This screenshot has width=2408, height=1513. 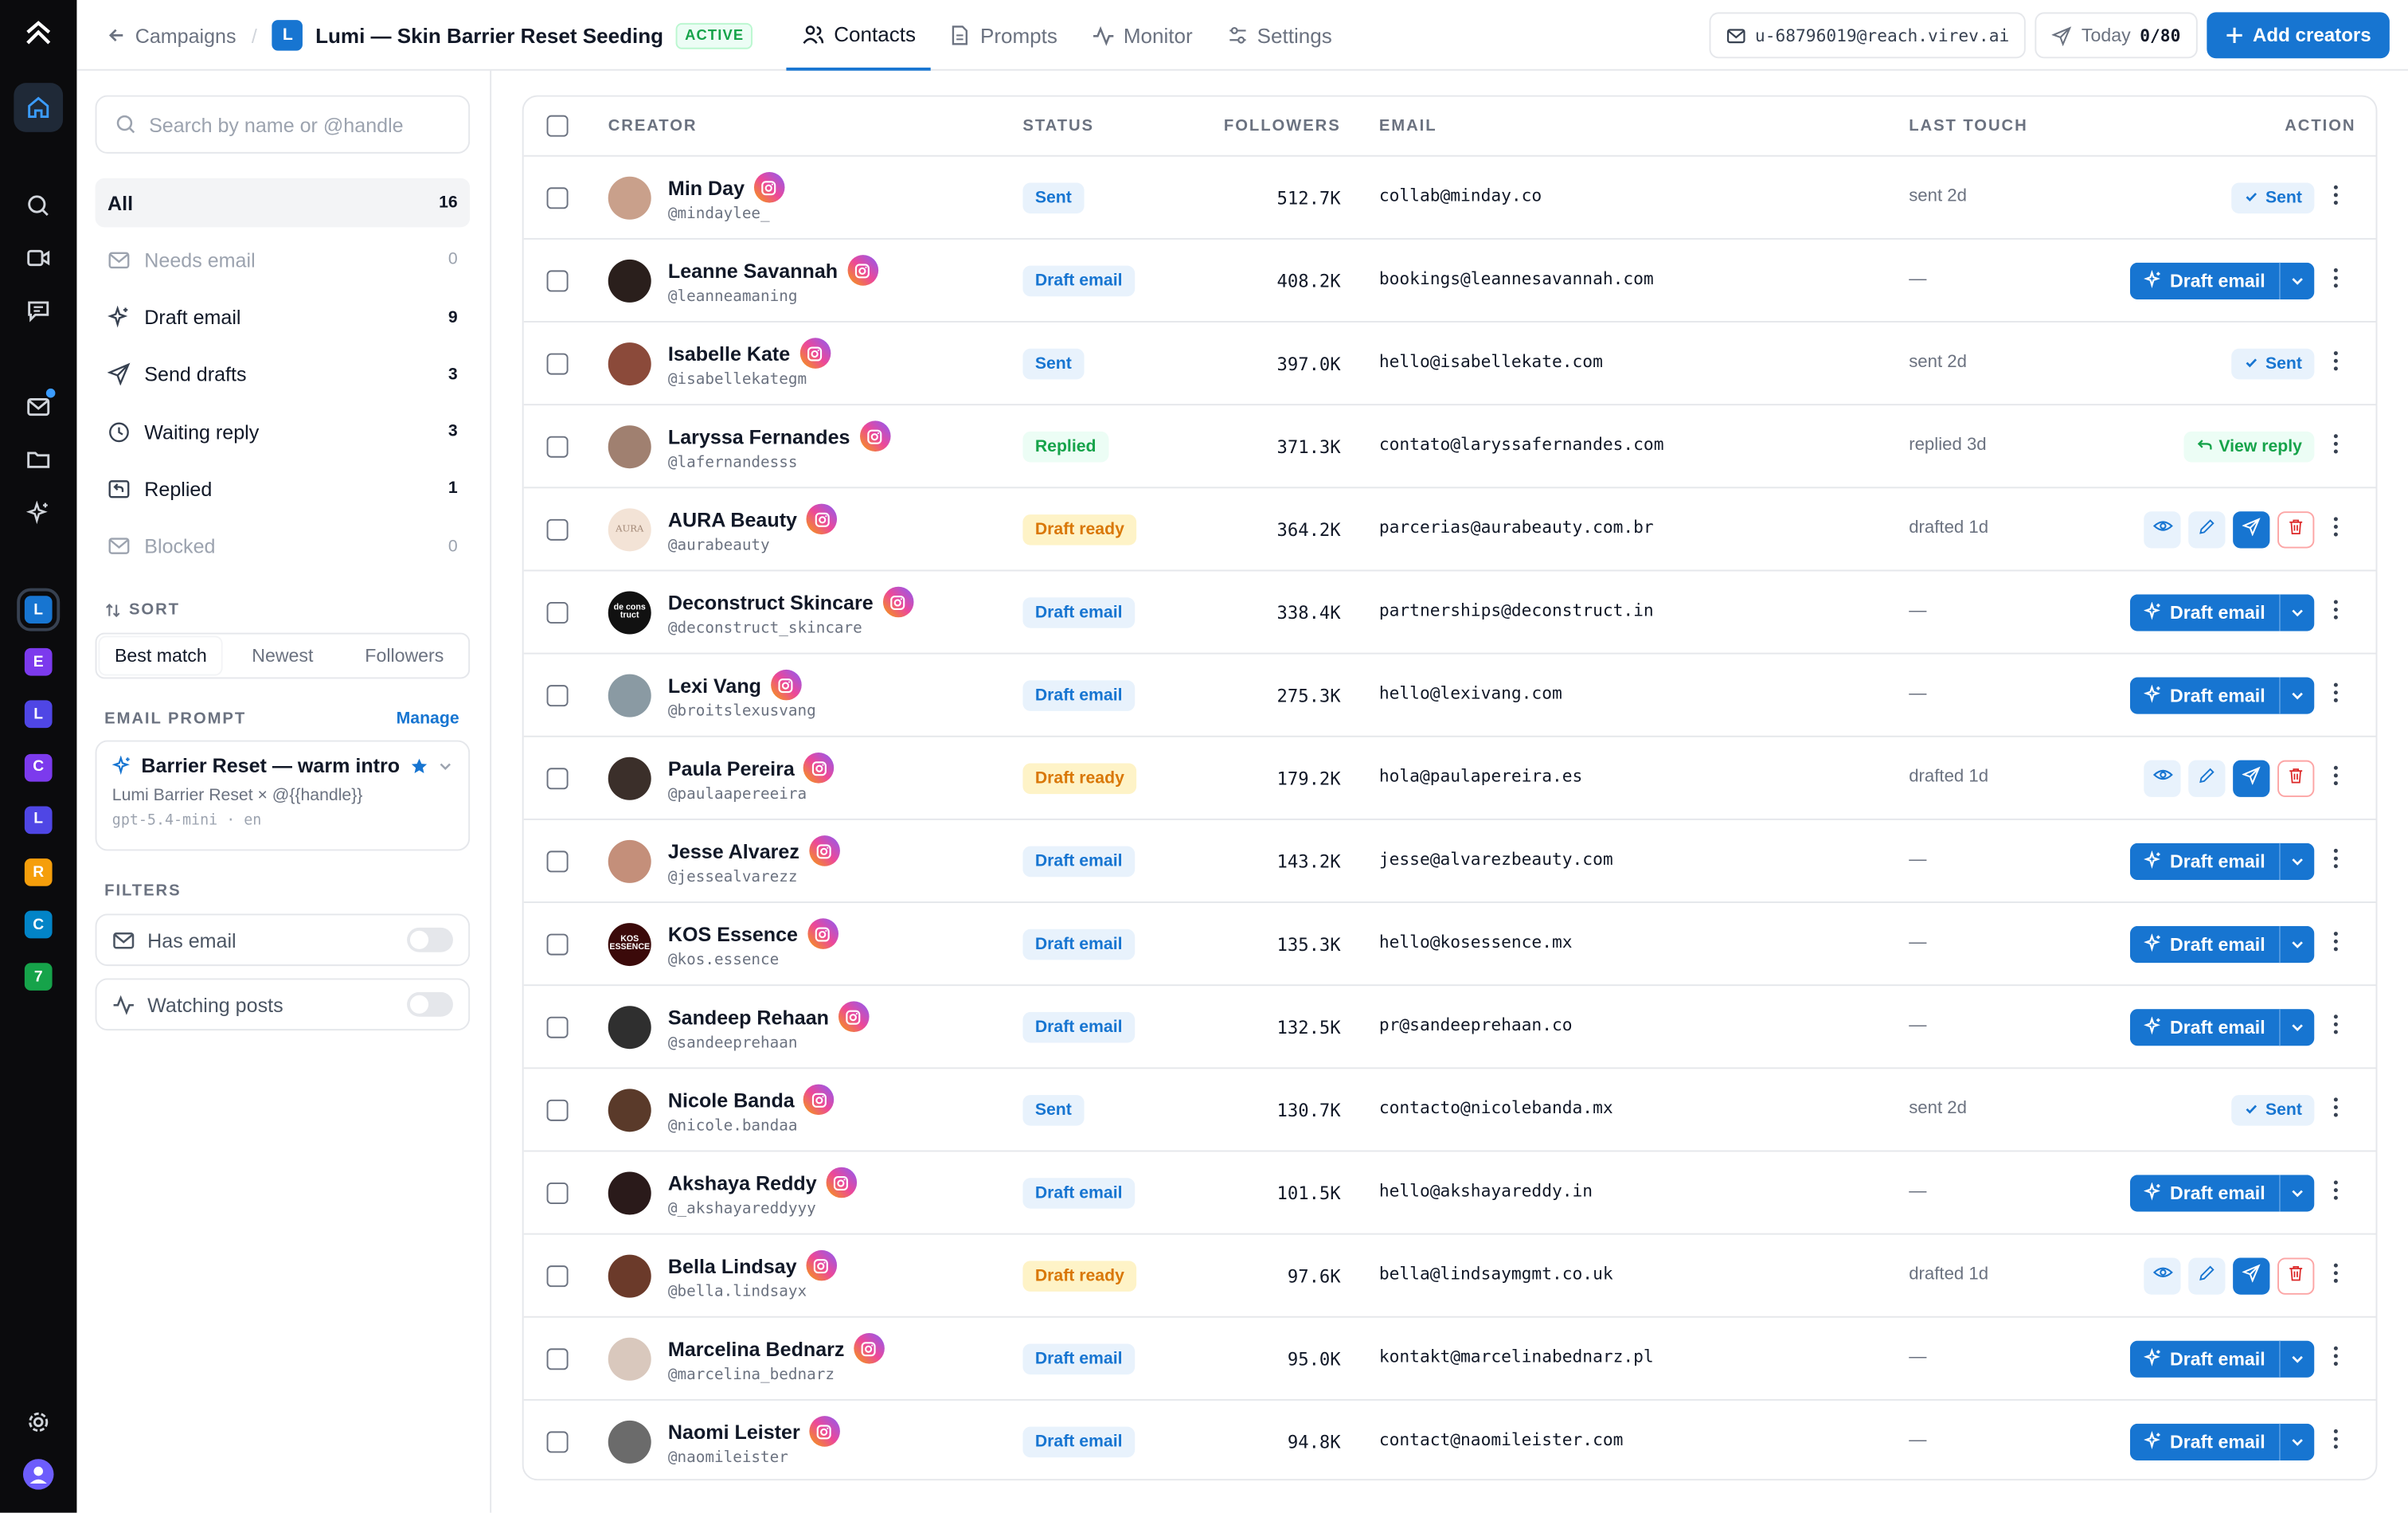 I want to click on col-last-touch: LAST TOUCH, so click(x=1968, y=126).